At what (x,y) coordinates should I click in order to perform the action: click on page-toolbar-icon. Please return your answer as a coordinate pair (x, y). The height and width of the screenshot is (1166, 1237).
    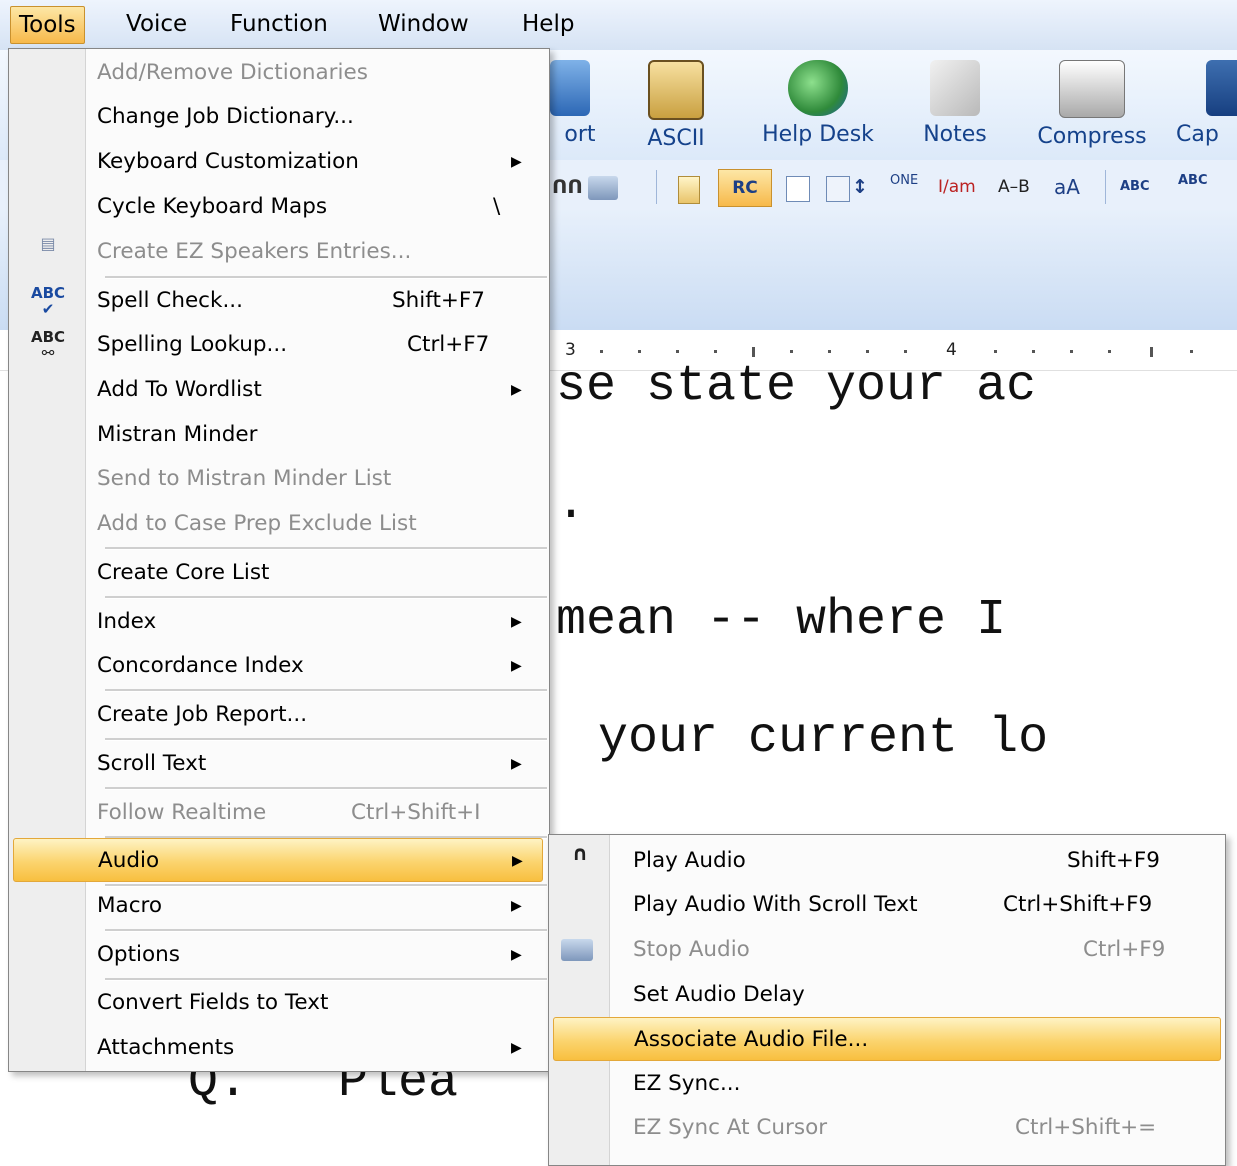
    Looking at the image, I should click on (798, 189).